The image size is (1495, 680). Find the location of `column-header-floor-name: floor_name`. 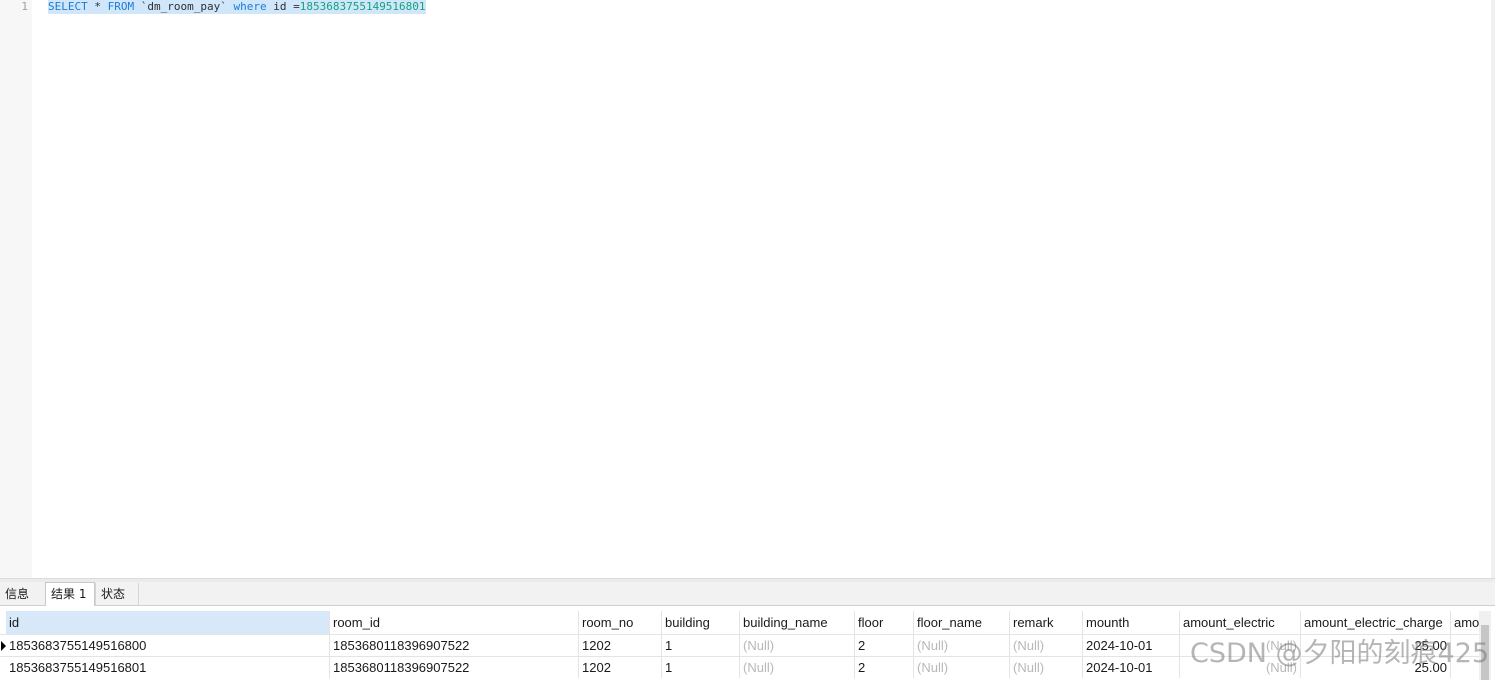

column-header-floor-name: floor_name is located at coordinates (962, 622).